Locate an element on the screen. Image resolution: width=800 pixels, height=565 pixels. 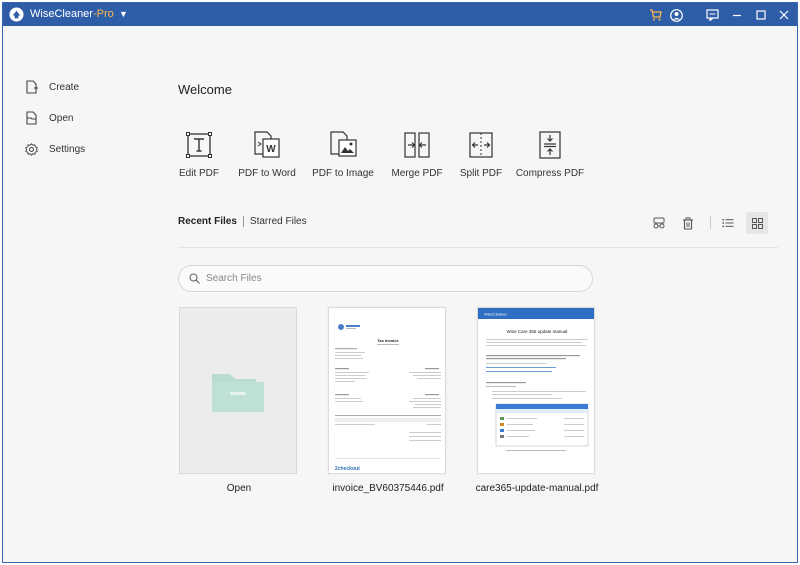
invoice-heading: Tax Invoice is located at coordinates (388, 340).